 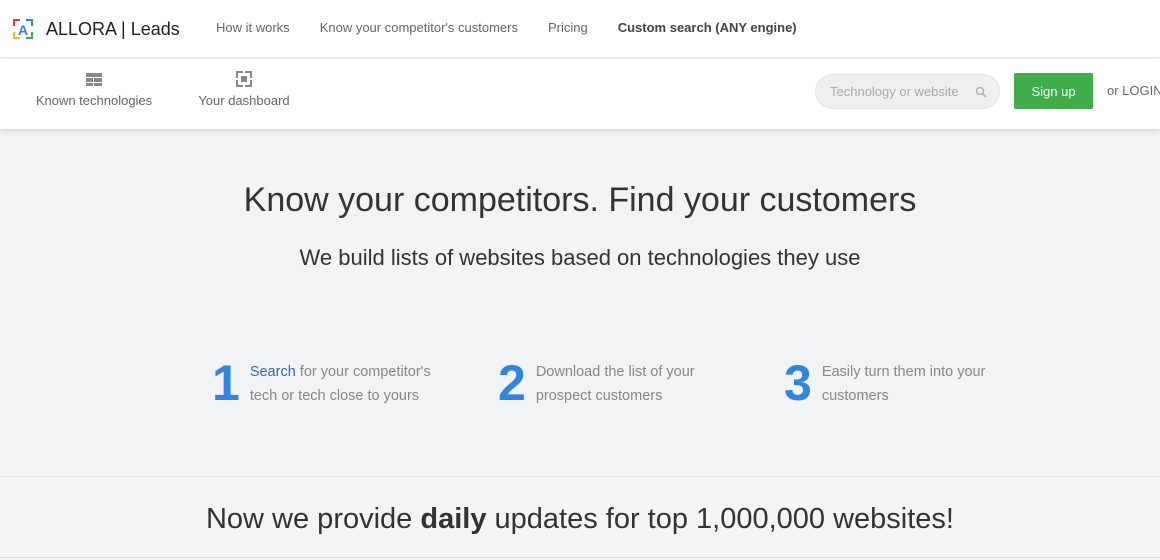 What do you see at coordinates (363, 372) in the screenshot?
I see `step-line-1-rest: for your competitor's` at bounding box center [363, 372].